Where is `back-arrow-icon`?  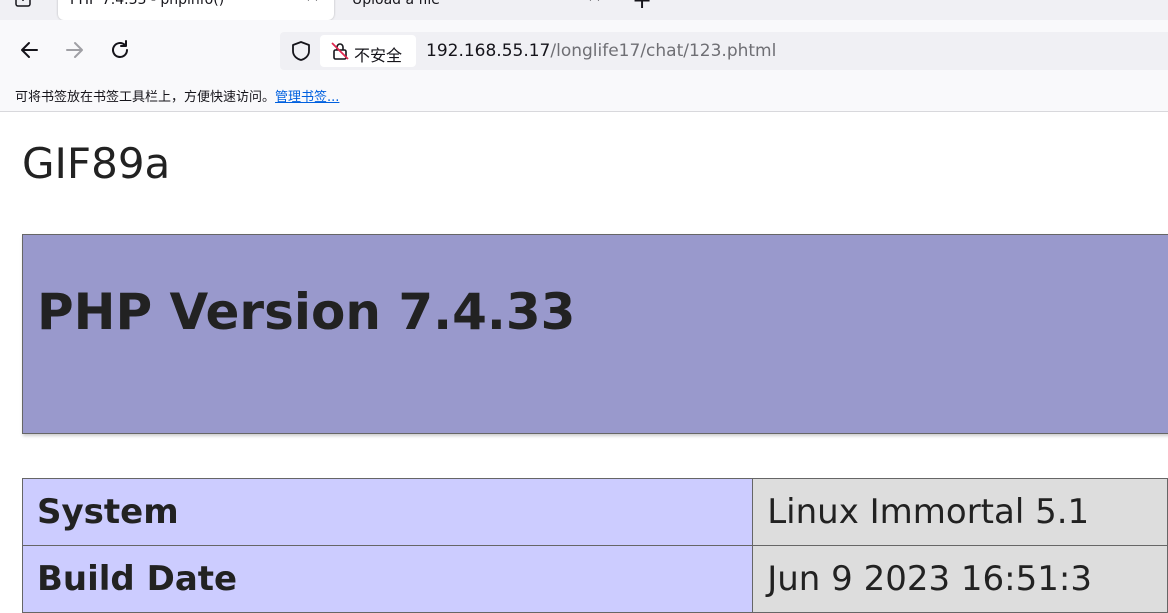 back-arrow-icon is located at coordinates (30, 50).